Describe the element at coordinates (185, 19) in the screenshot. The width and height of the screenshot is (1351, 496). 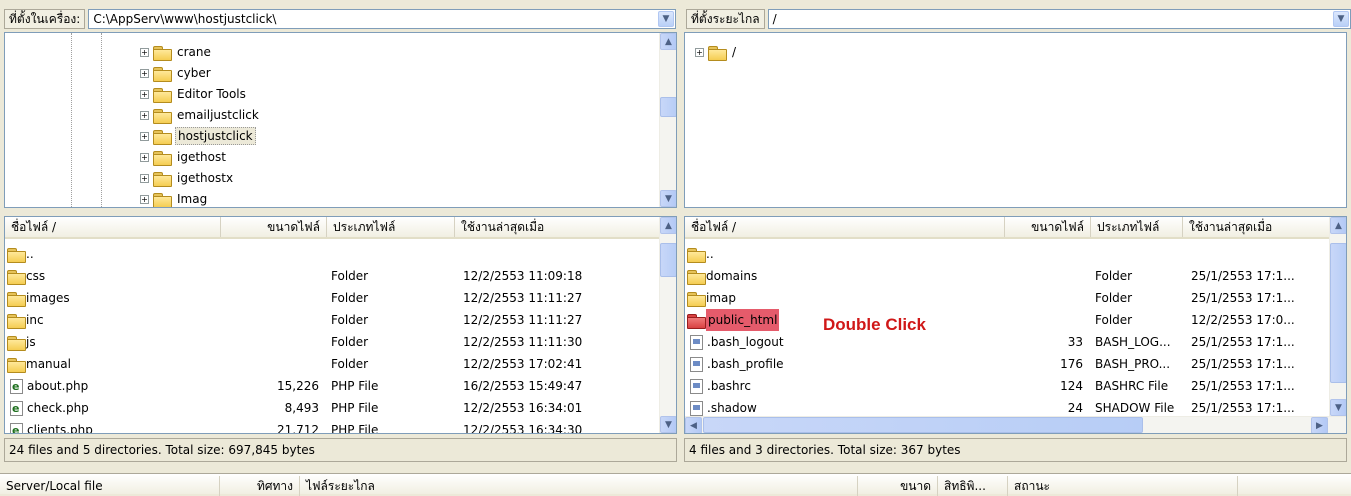
I see `local-path-value: C:\AppServ\www\hostjustclick\` at that location.